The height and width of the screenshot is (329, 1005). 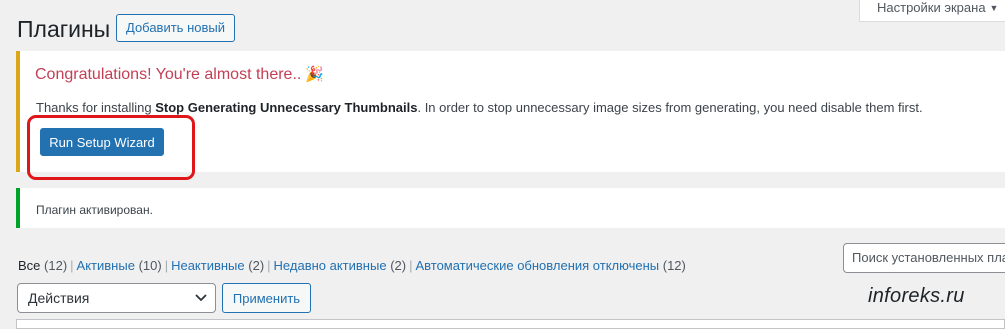 I want to click on filter-all: Все (12), so click(x=42, y=265).